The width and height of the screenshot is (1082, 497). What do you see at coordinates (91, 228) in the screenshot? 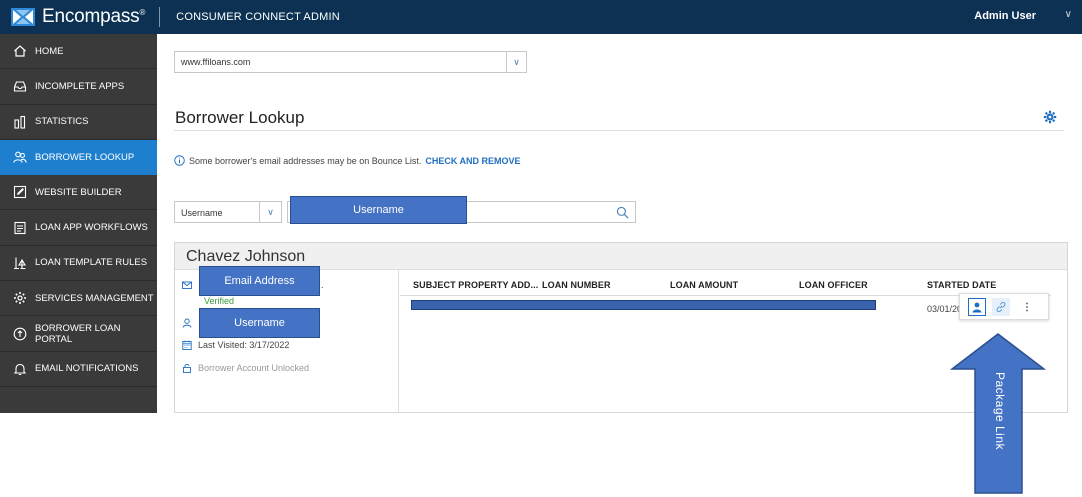
I see `sidebar-item-label: LOAN APP WORKFLOWS` at bounding box center [91, 228].